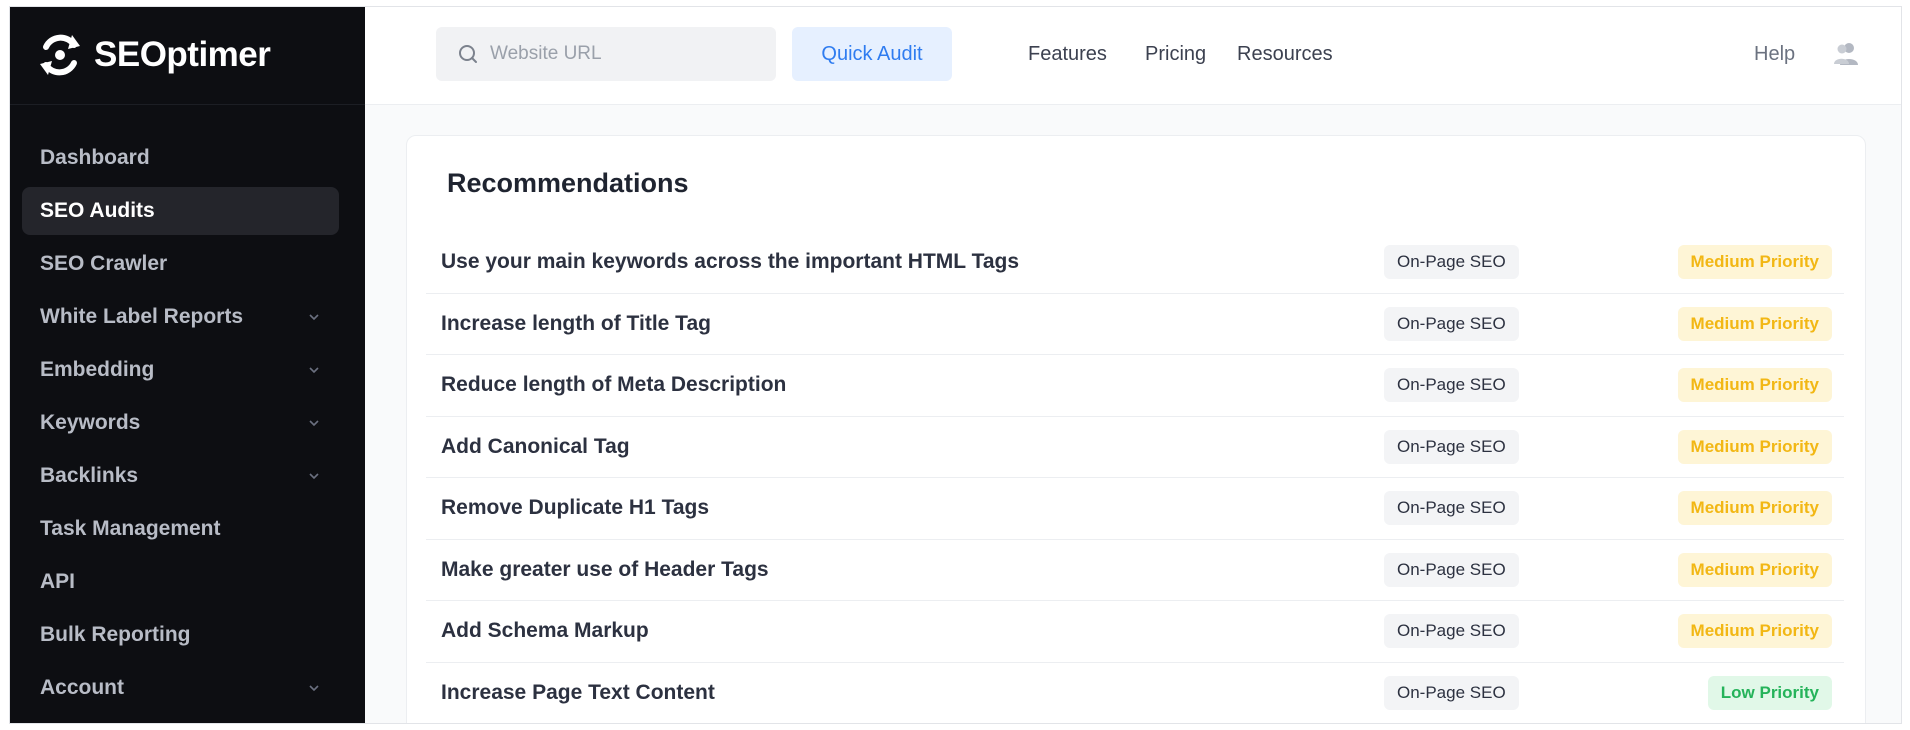 The height and width of the screenshot is (730, 1910). What do you see at coordinates (568, 183) in the screenshot?
I see `card-title: Recommendations` at bounding box center [568, 183].